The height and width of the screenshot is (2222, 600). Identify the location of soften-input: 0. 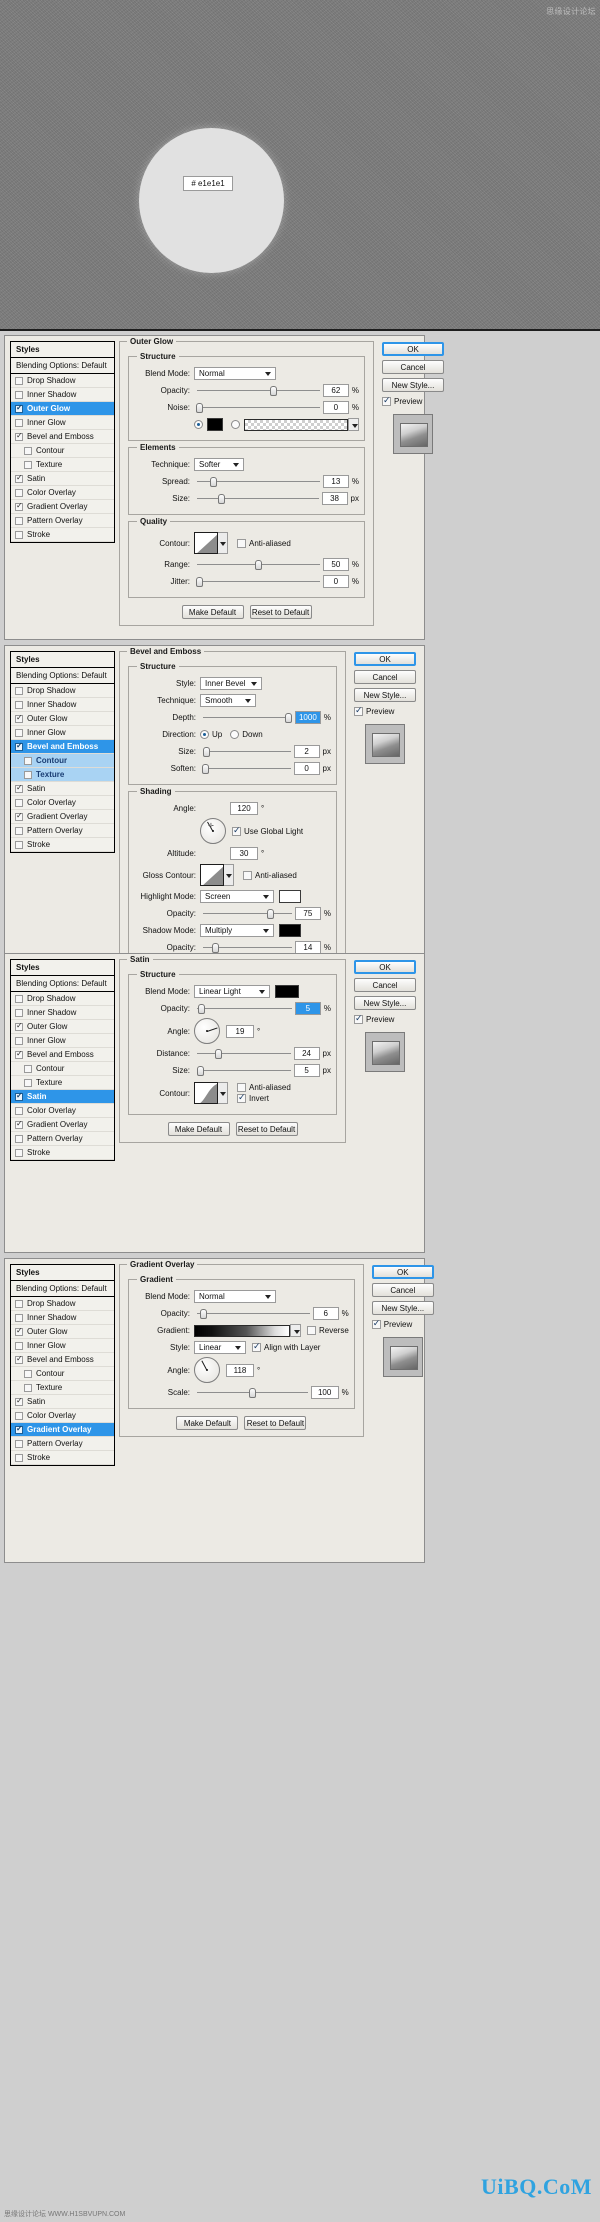
(306, 768).